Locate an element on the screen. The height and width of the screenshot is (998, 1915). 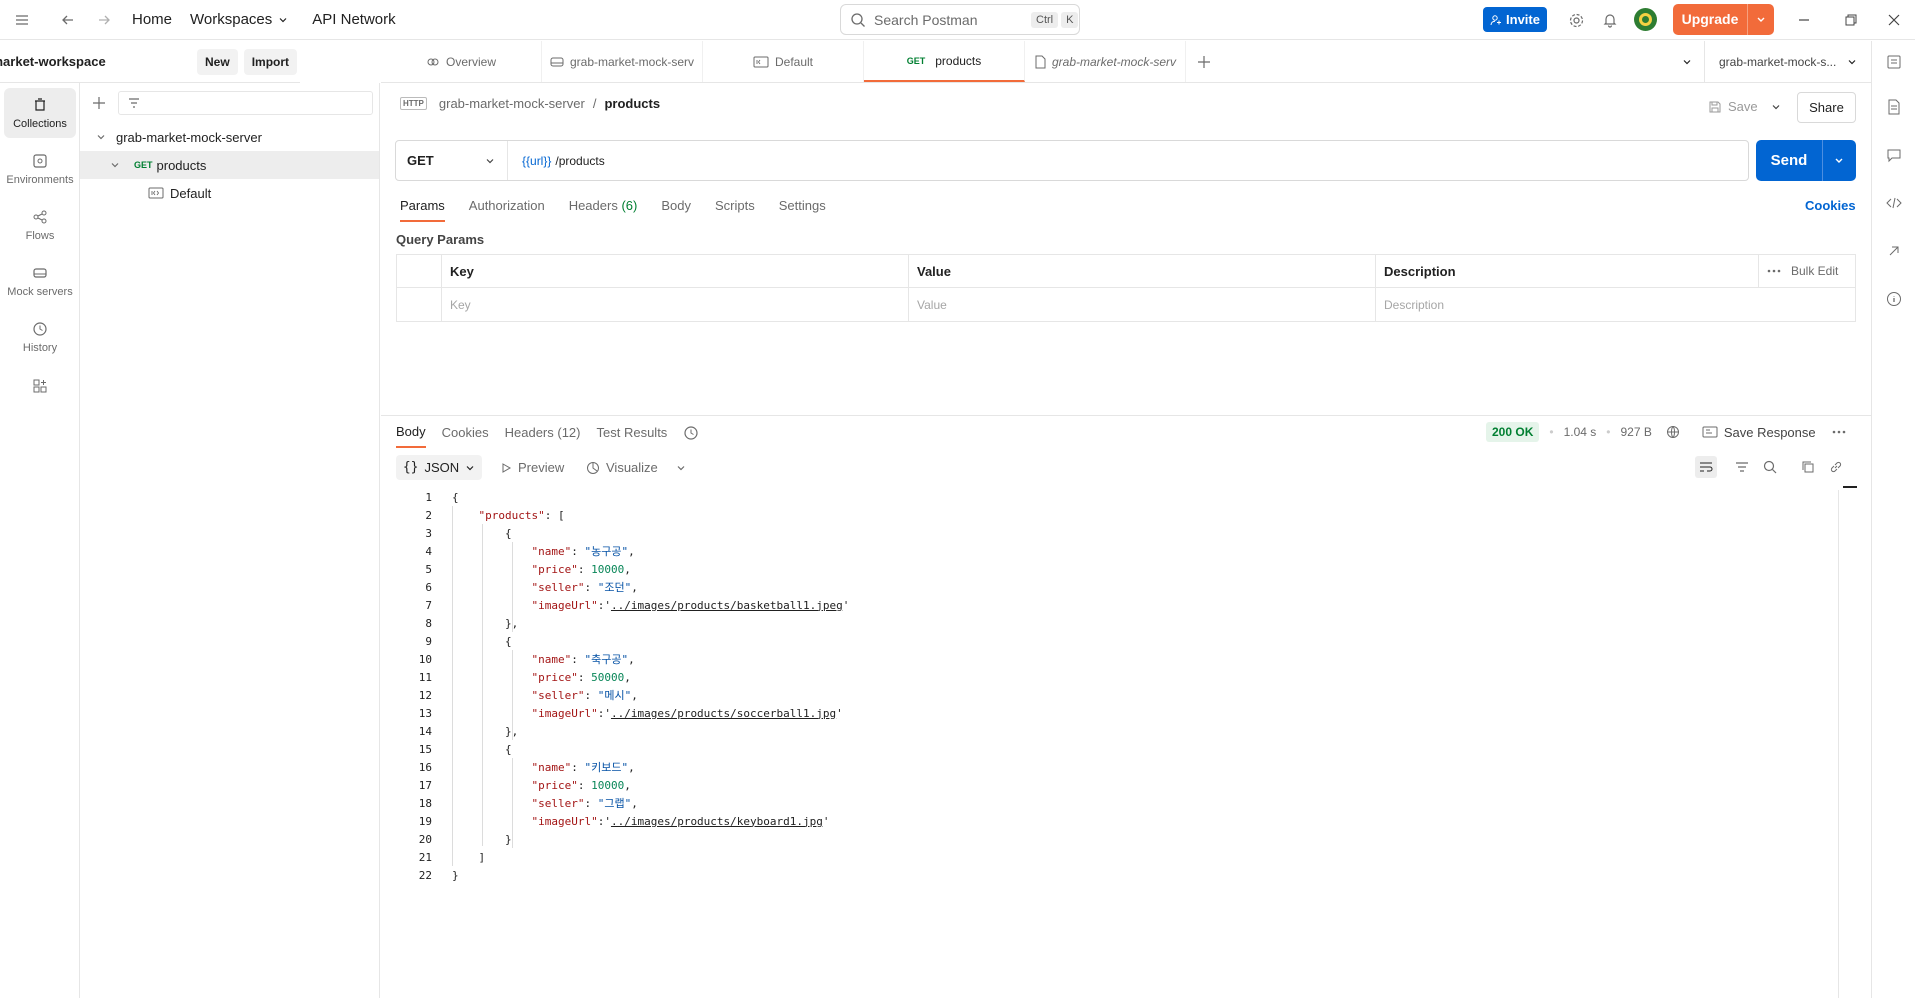
plus-icon is located at coordinates (99, 103).